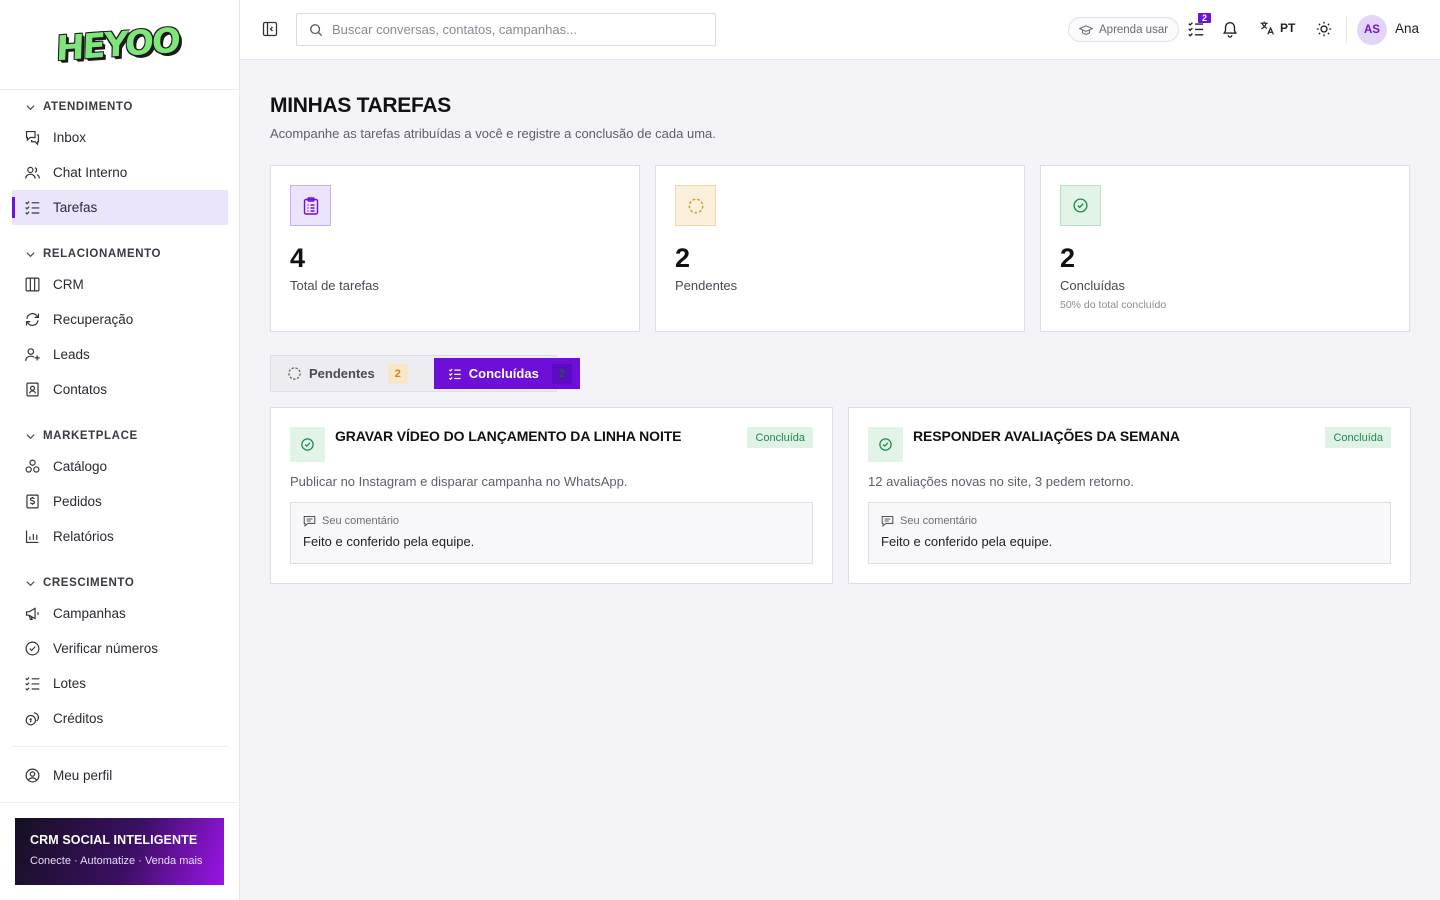 Image resolution: width=1440 pixels, height=900 pixels. What do you see at coordinates (114, 840) in the screenshot?
I see `promo-title: CRM SOCIAL INTELIGENTE` at bounding box center [114, 840].